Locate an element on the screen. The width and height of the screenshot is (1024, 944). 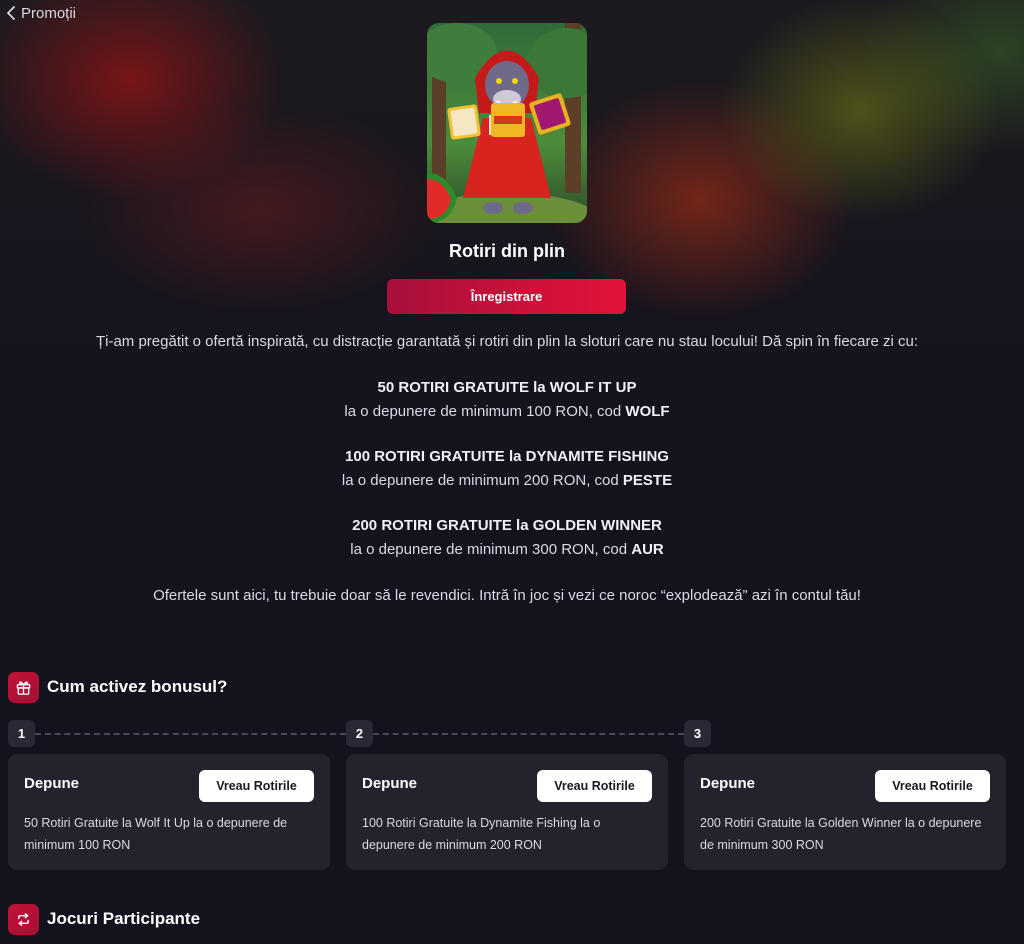
offer-3-code: AUR is located at coordinates (647, 549).